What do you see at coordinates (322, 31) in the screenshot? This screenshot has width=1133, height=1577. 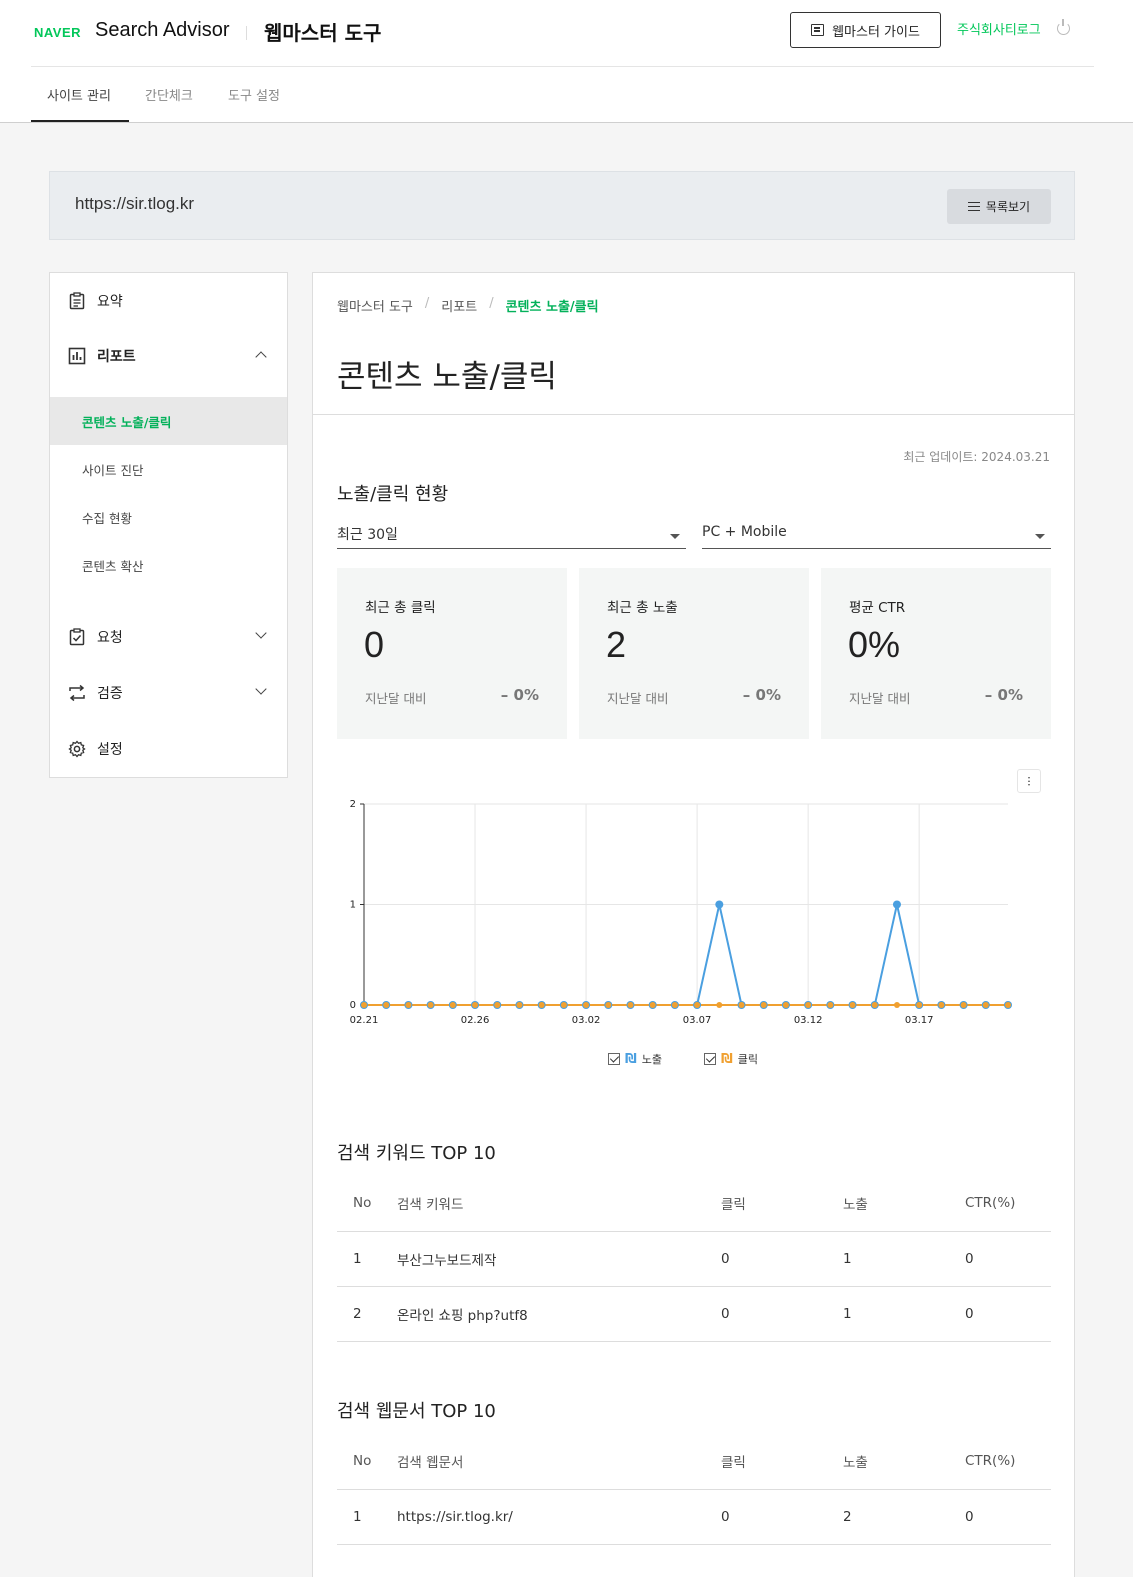 I see `webmaster-tool-title: 웹마스터 도구` at bounding box center [322, 31].